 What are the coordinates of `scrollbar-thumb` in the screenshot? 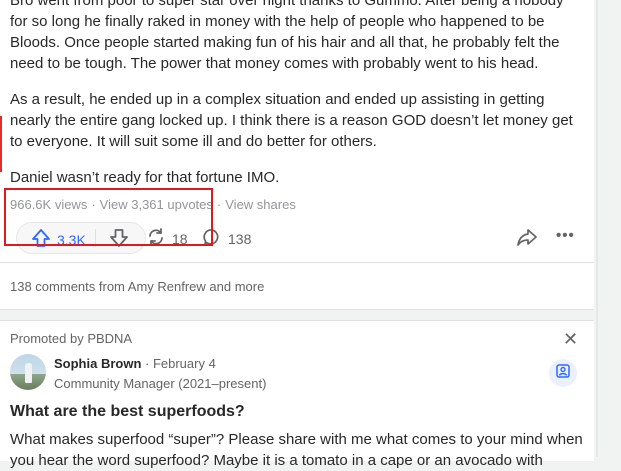 It's located at (597, 228).